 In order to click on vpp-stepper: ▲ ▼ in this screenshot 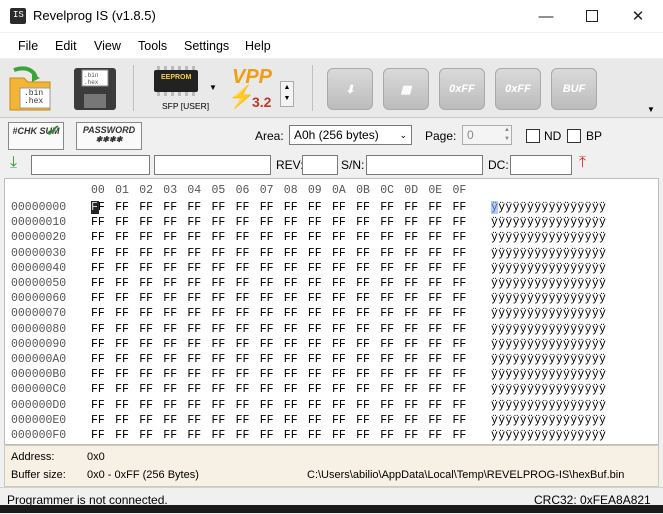, I will do `click(287, 94)`.